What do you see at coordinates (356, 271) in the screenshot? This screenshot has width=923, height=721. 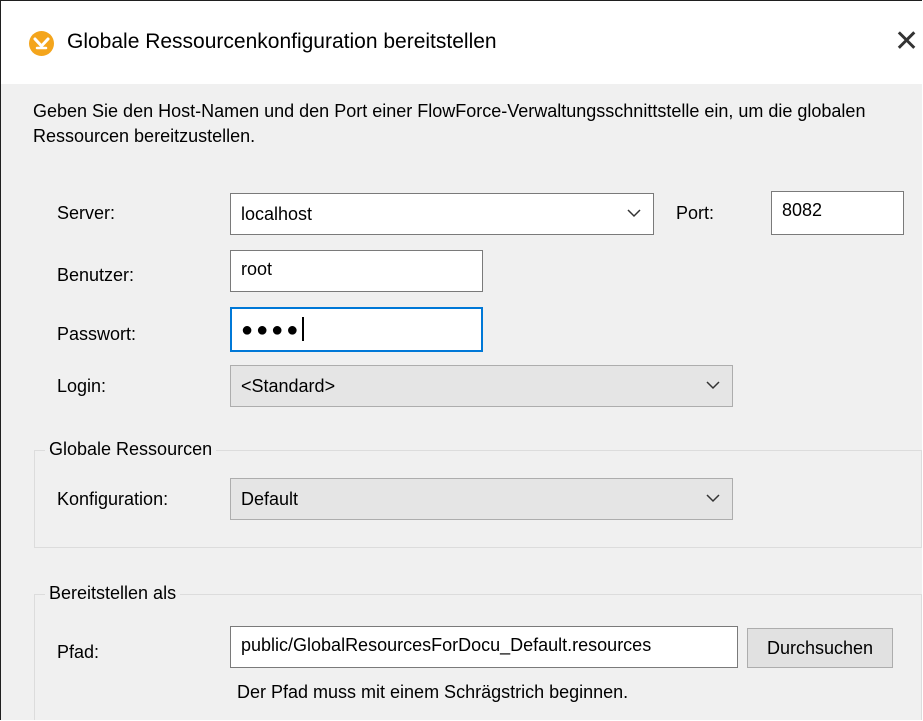 I see `user-input: root` at bounding box center [356, 271].